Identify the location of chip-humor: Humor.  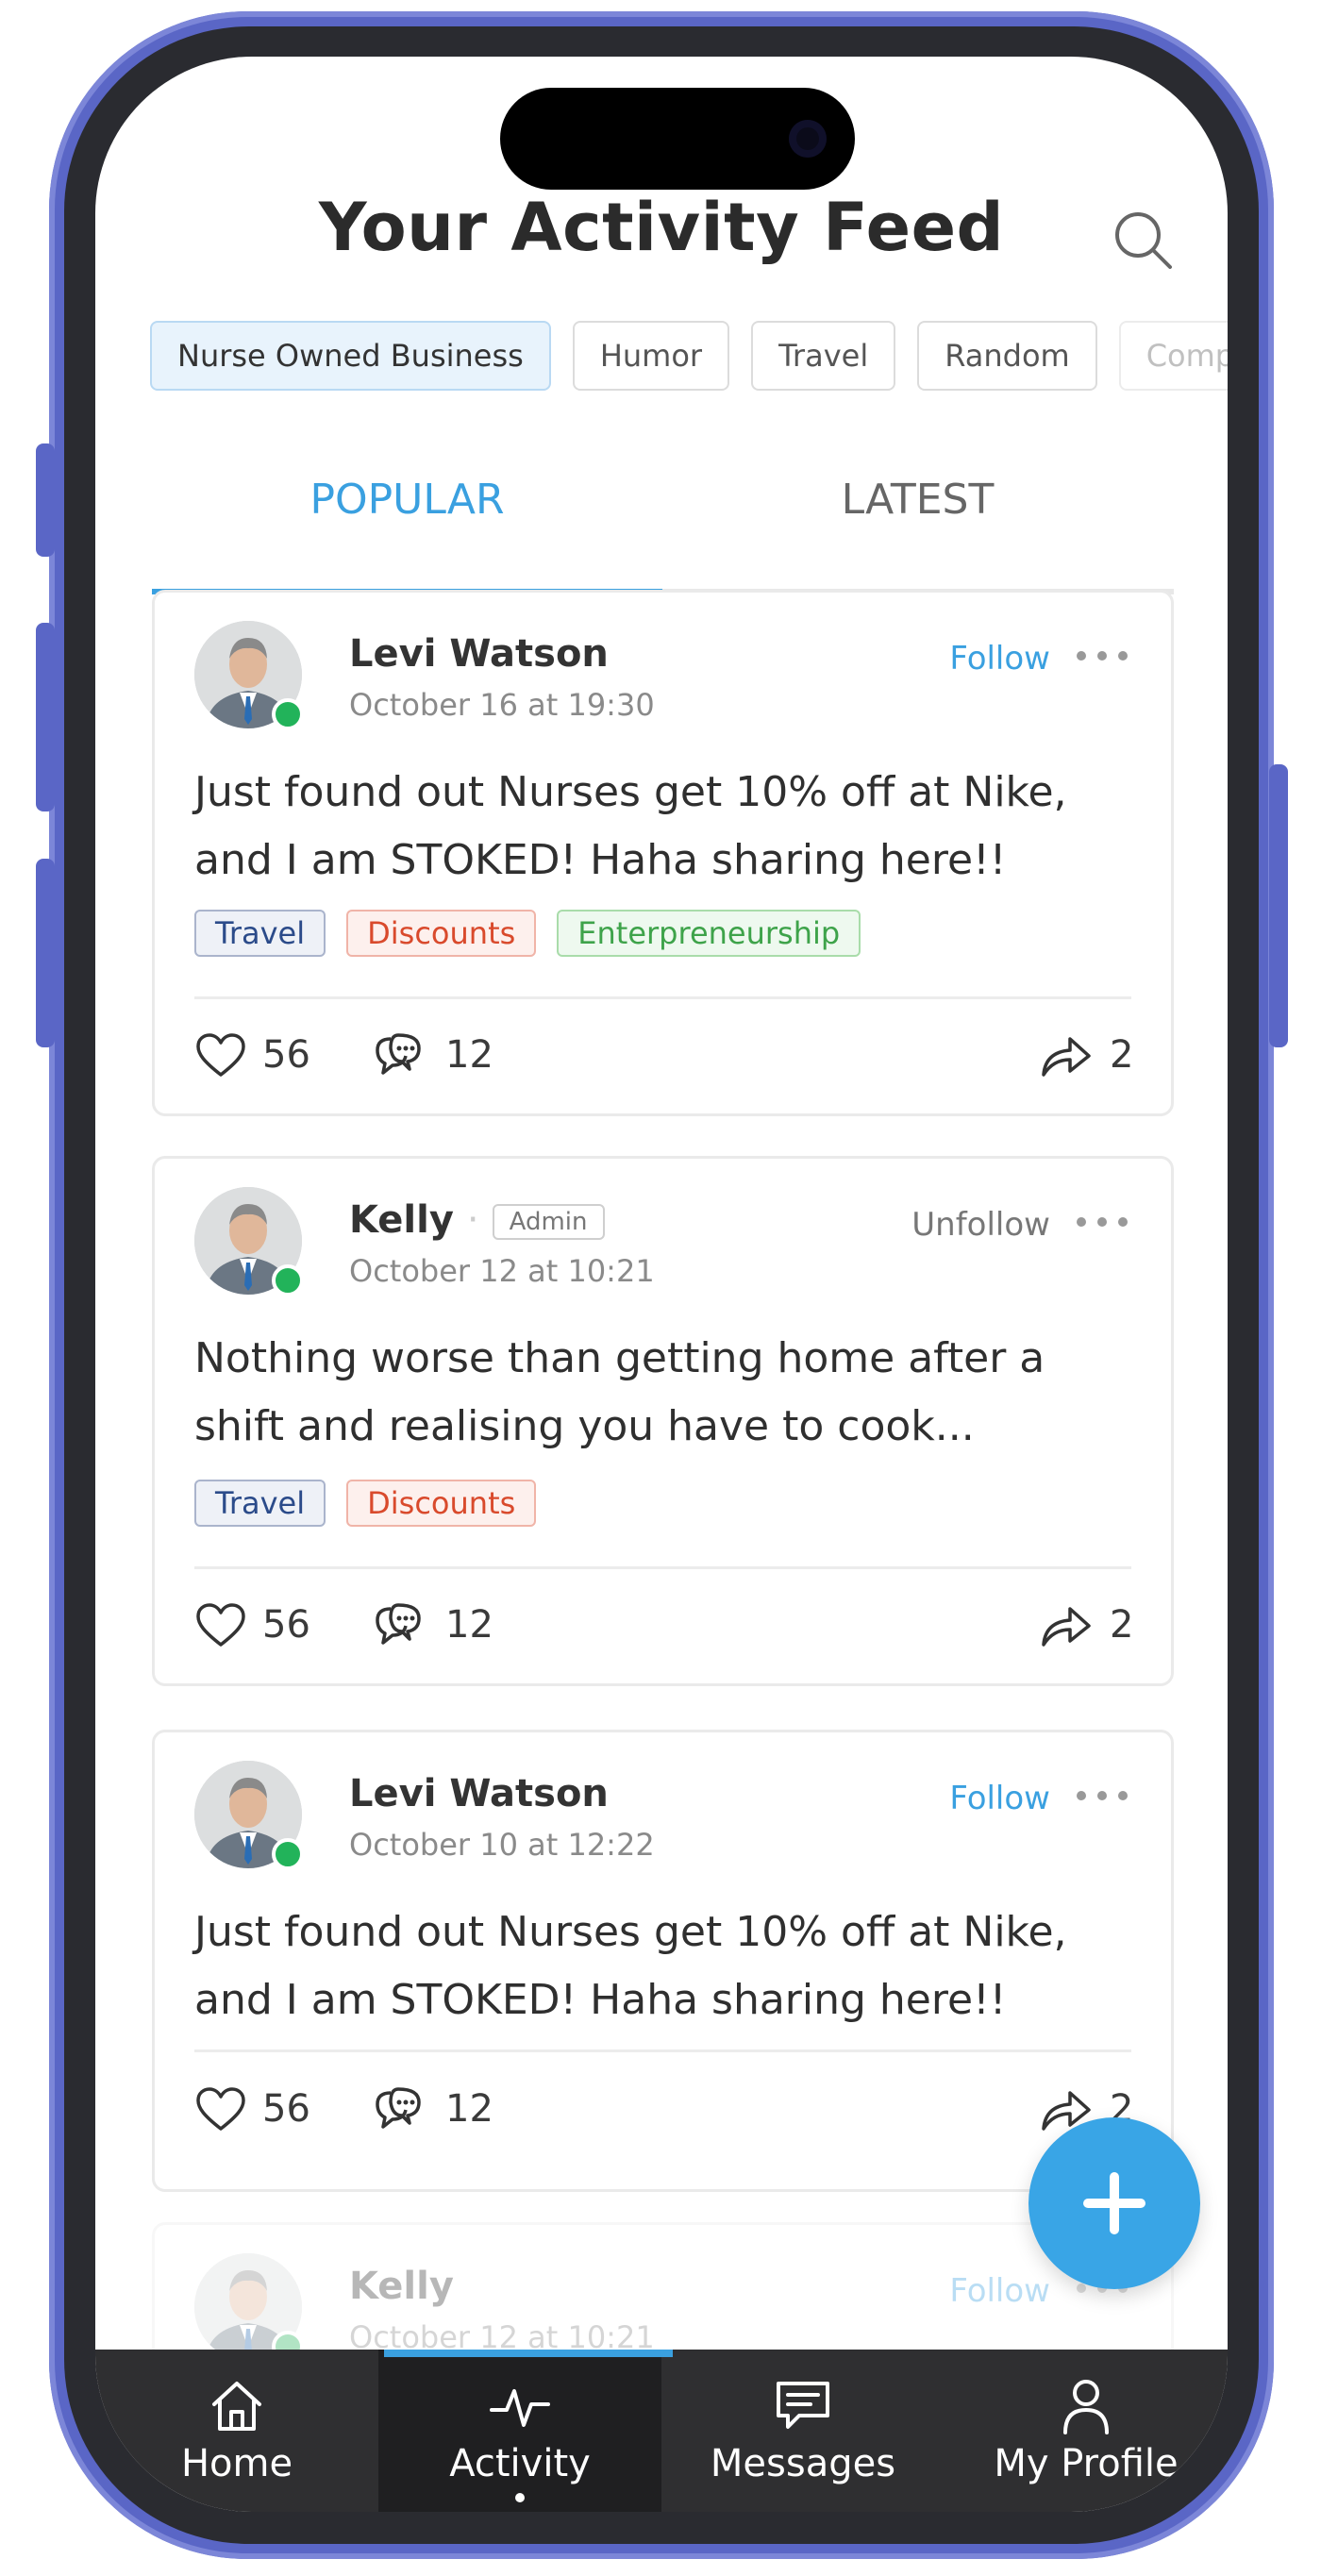
(651, 356).